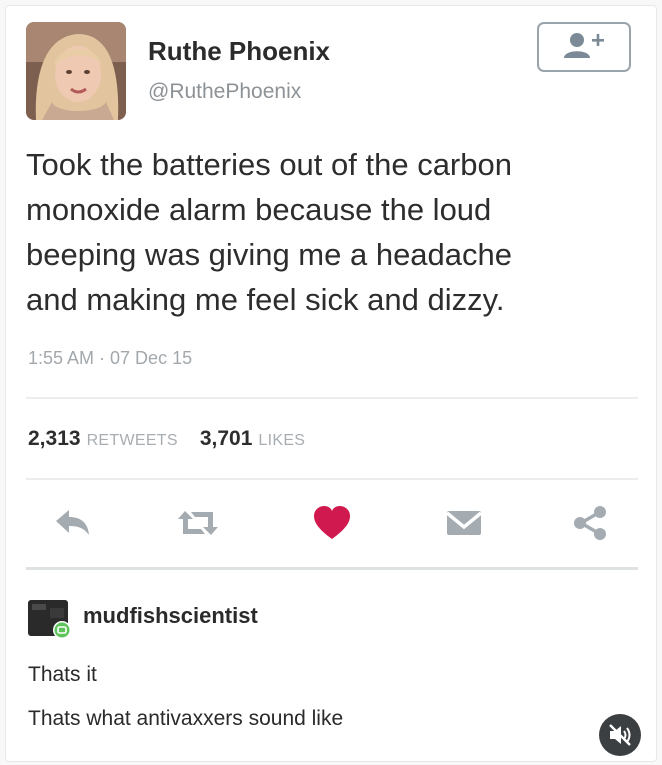 This screenshot has width=662, height=765. I want to click on display-name: Ruthe Phoenix, so click(239, 51).